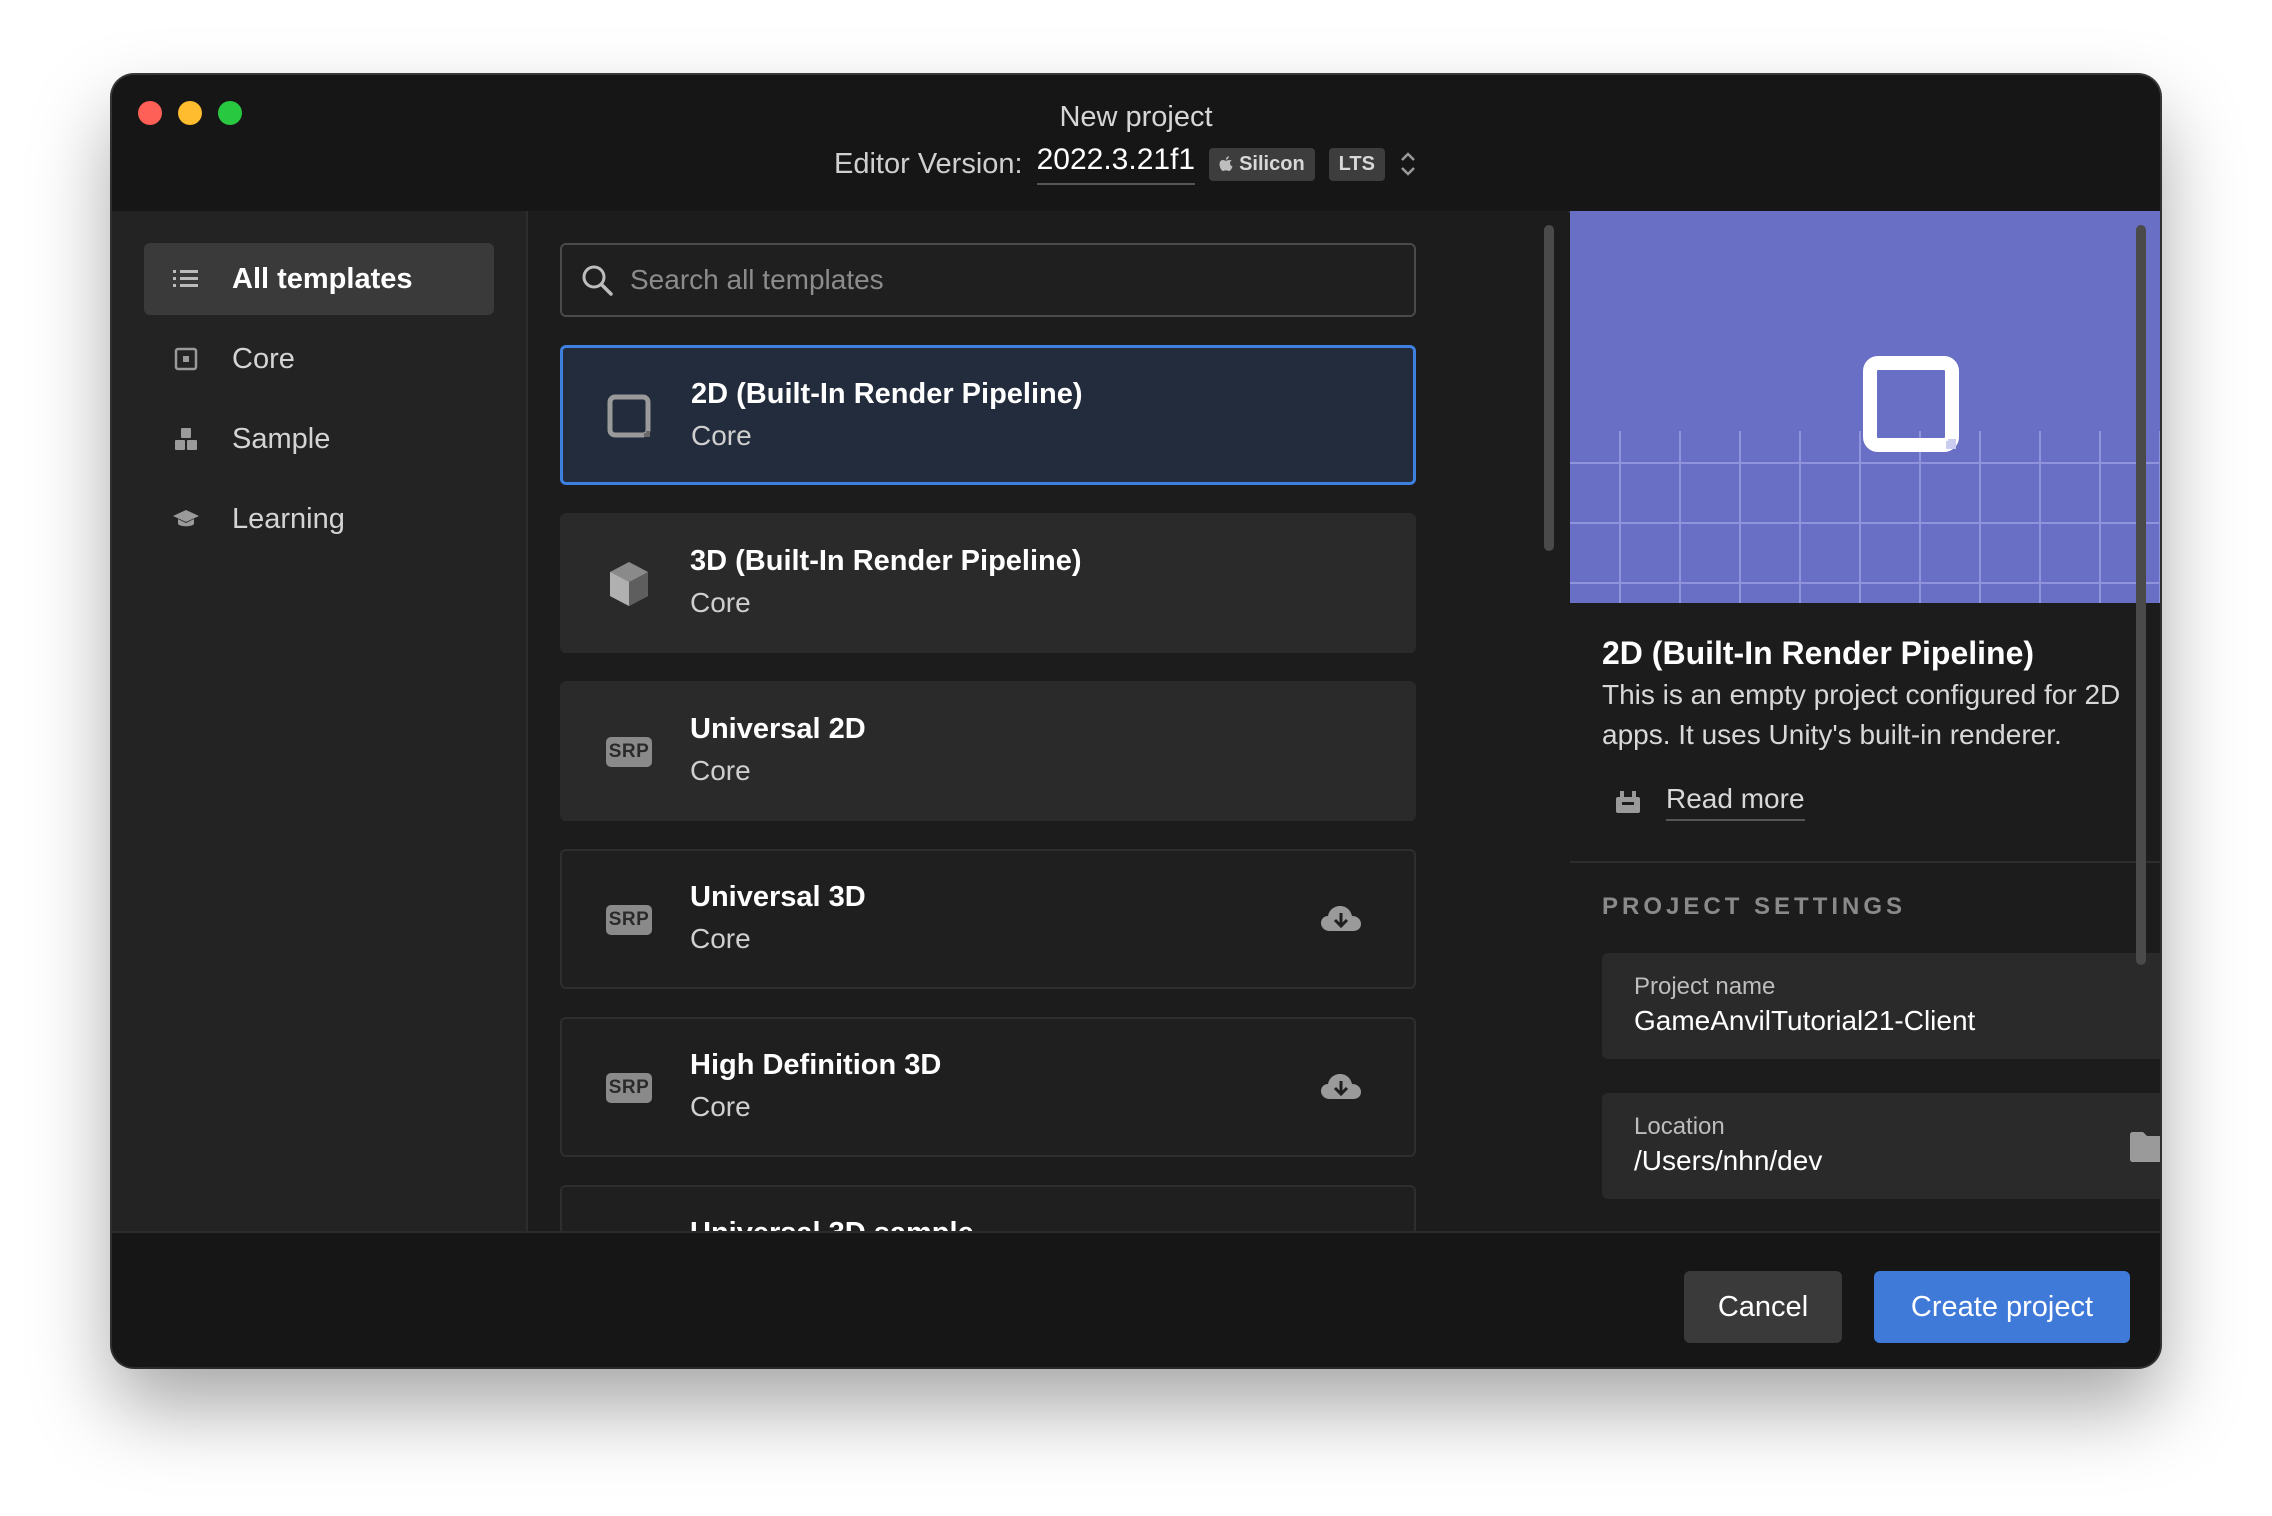 The image size is (2272, 1516). What do you see at coordinates (322, 278) in the screenshot?
I see `sidebar-item-label: All templates` at bounding box center [322, 278].